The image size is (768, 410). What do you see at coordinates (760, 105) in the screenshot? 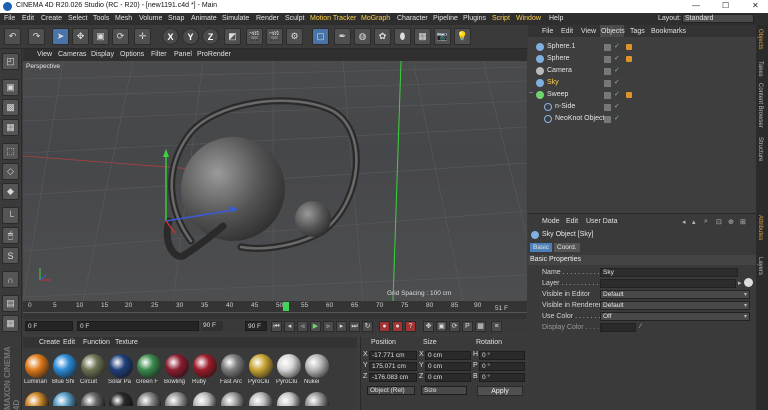
I see `side-tab-content-browser: Content Browser` at bounding box center [760, 105].